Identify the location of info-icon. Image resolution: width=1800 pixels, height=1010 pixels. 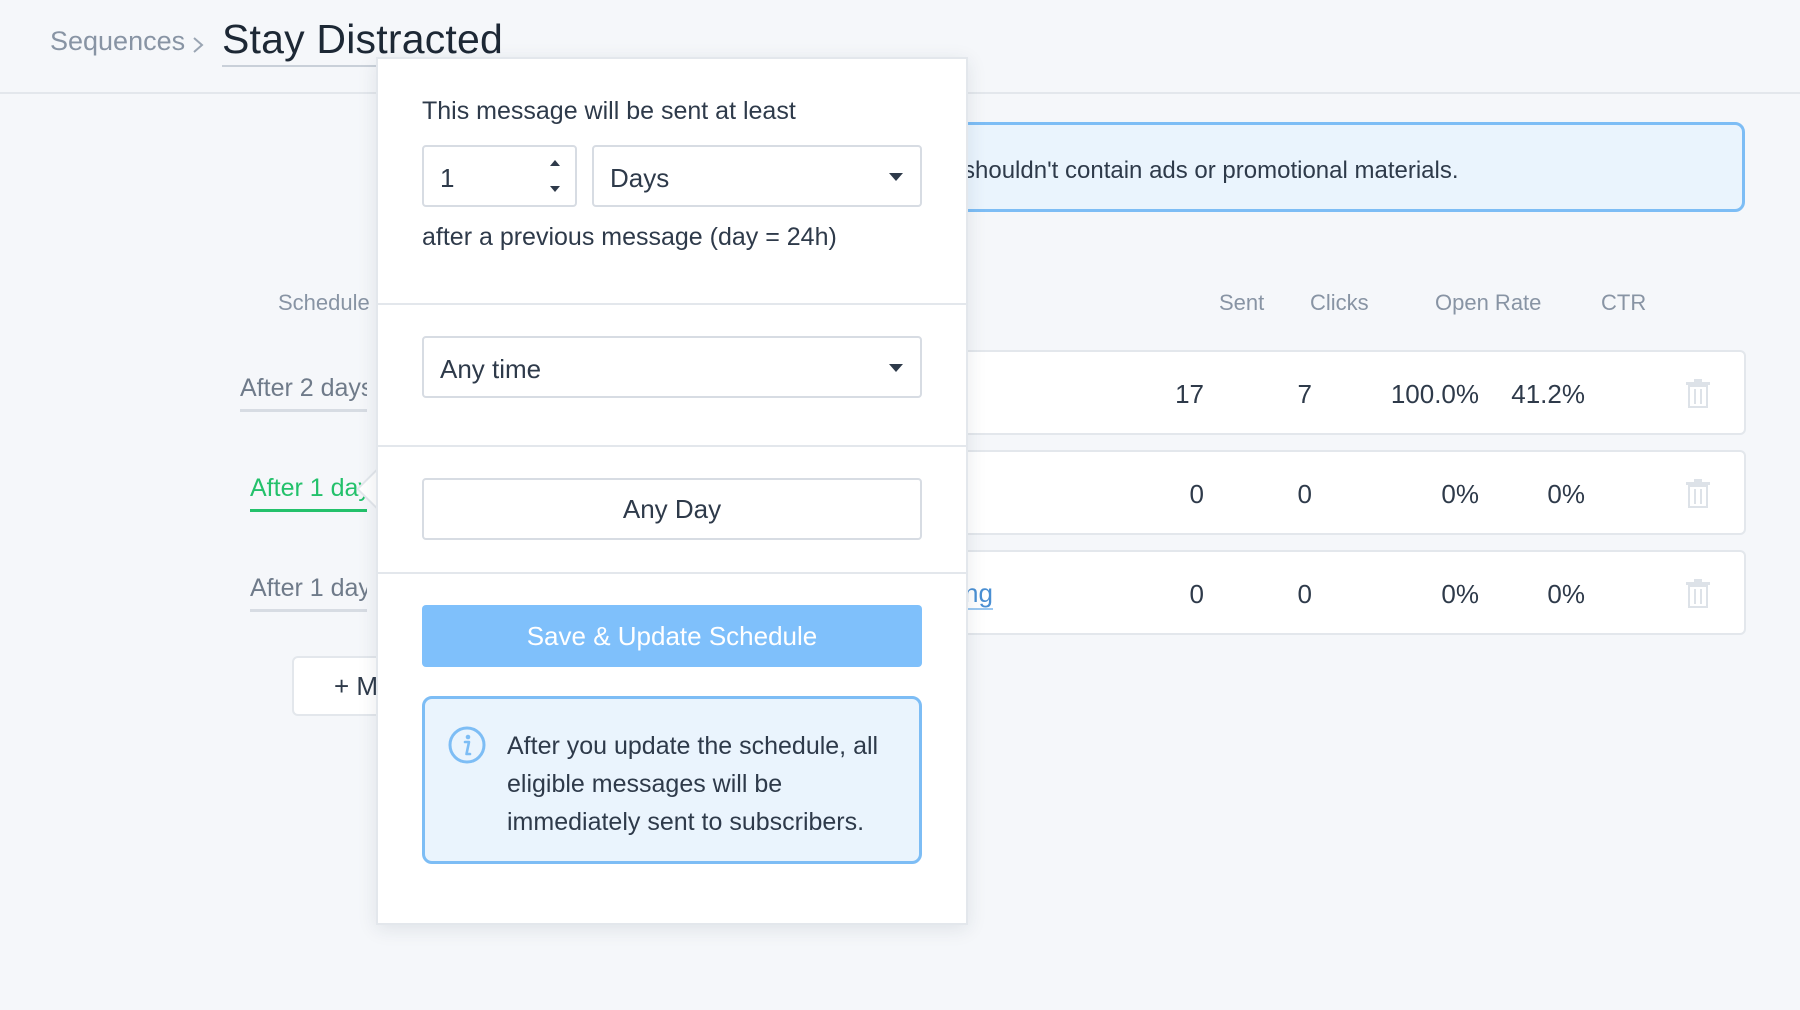
(467, 745).